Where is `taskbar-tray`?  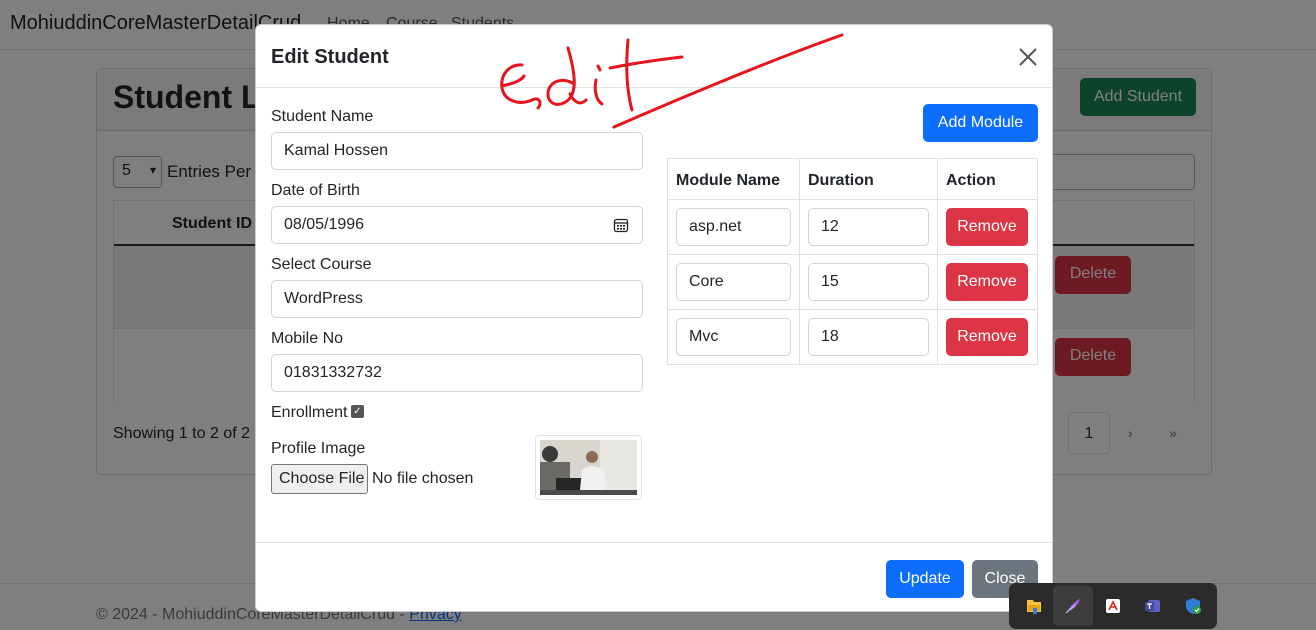 taskbar-tray is located at coordinates (1113, 606).